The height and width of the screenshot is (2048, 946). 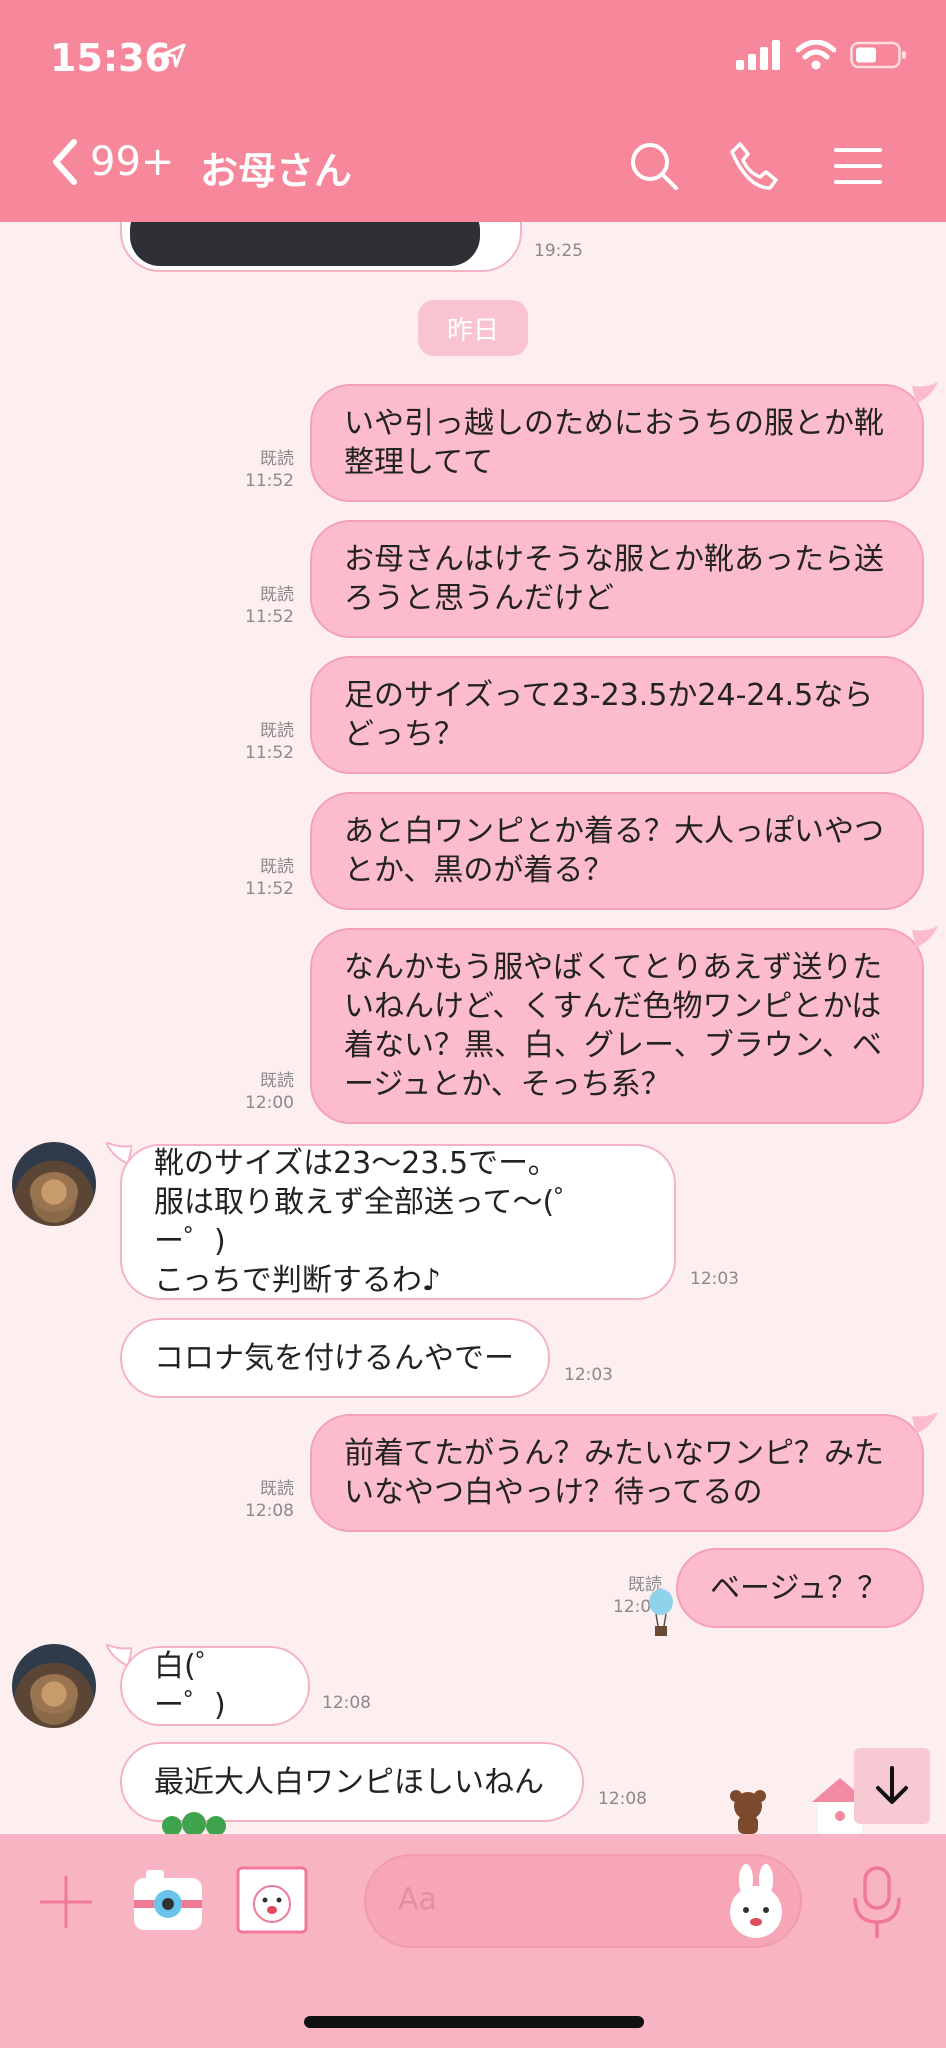 I want to click on message-bubble-outgoing: ベージュ？？, so click(x=800, y=1588).